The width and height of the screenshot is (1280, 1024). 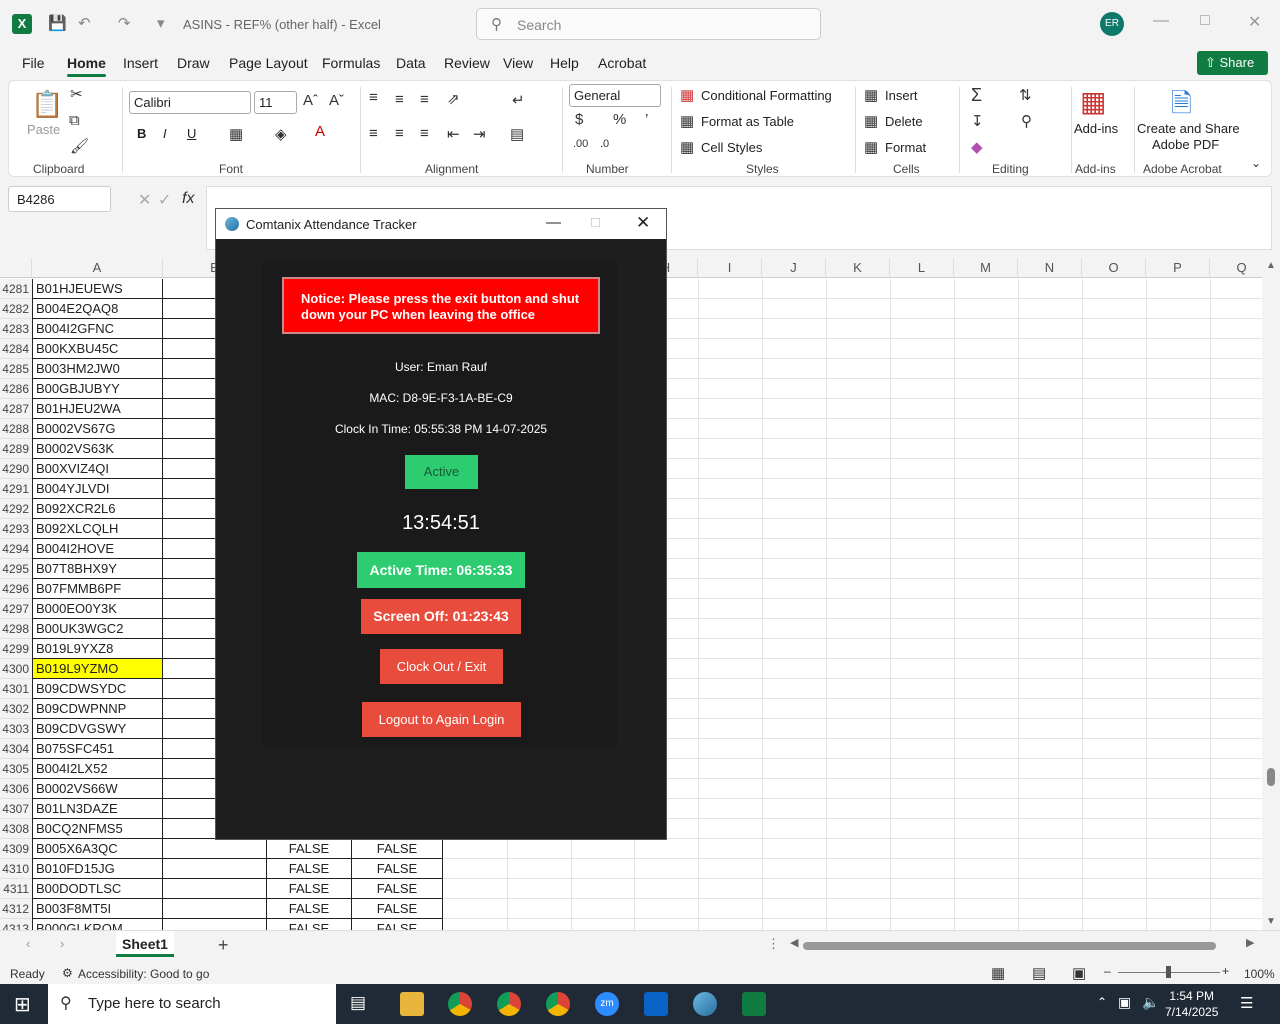 What do you see at coordinates (97, 349) in the screenshot?
I see `cell-a: B00KXBU45C` at bounding box center [97, 349].